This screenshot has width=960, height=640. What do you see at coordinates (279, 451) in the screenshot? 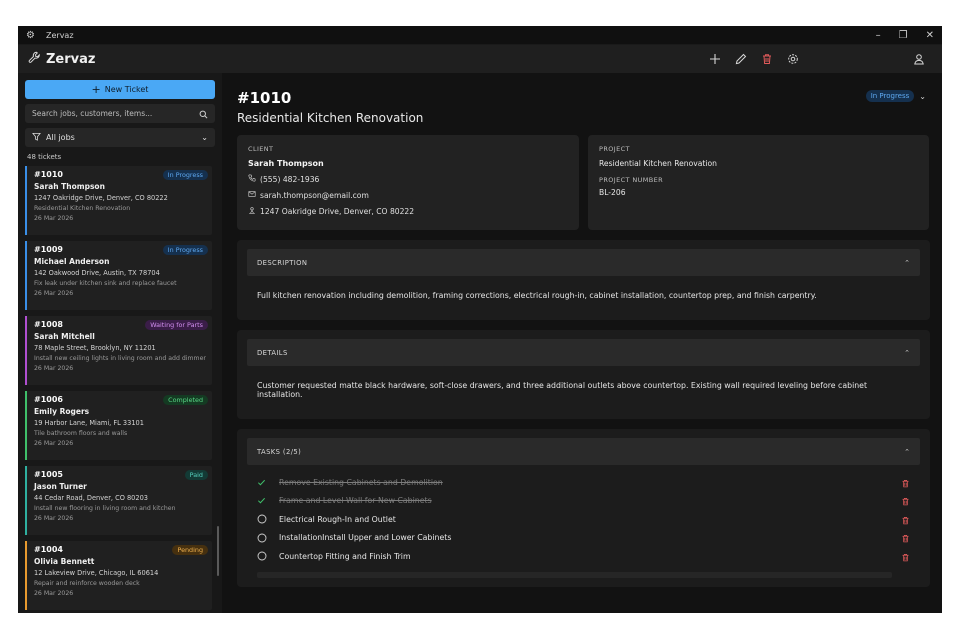
I see `tasks-title: TASKS (2/5)` at bounding box center [279, 451].